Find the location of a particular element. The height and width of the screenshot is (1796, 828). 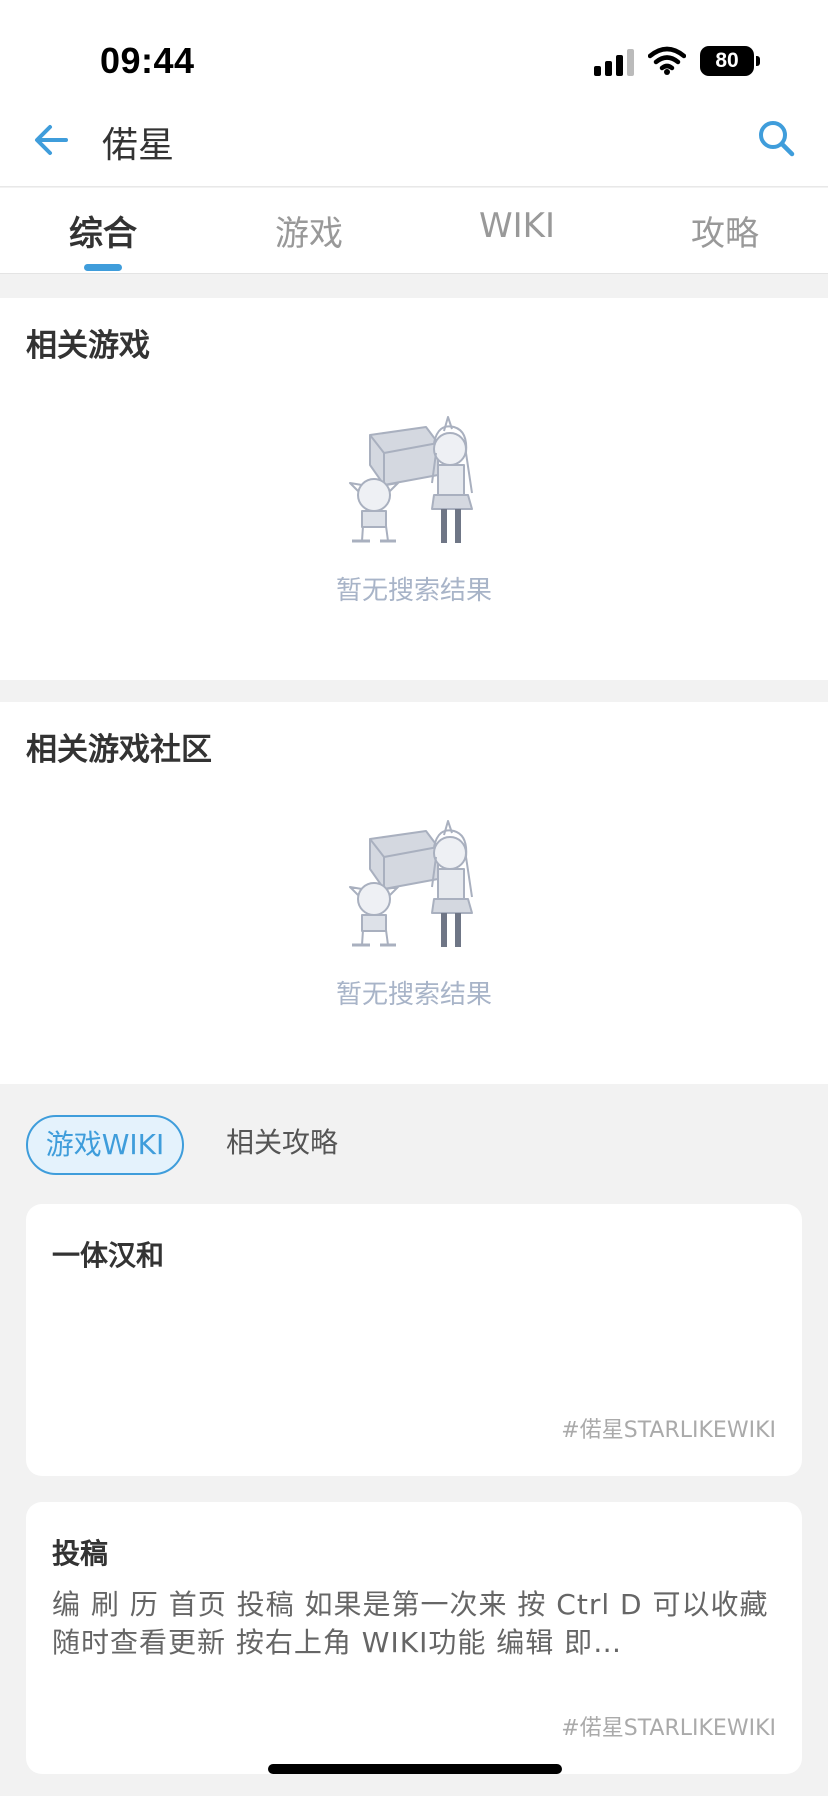

wiki-filter-chips: 游戏WIKI 相关攻略 is located at coordinates (414, 1135).